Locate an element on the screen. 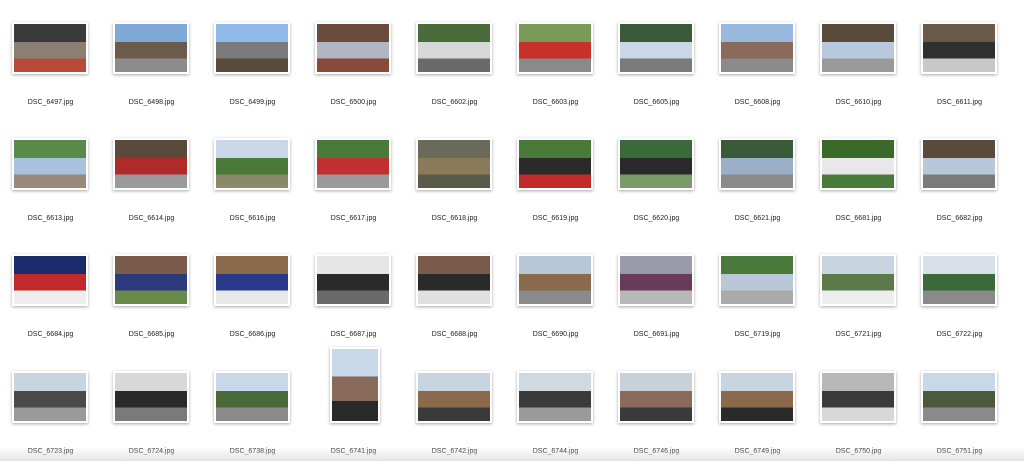  file-item: DSC_6681.jpg is located at coordinates (858, 178).